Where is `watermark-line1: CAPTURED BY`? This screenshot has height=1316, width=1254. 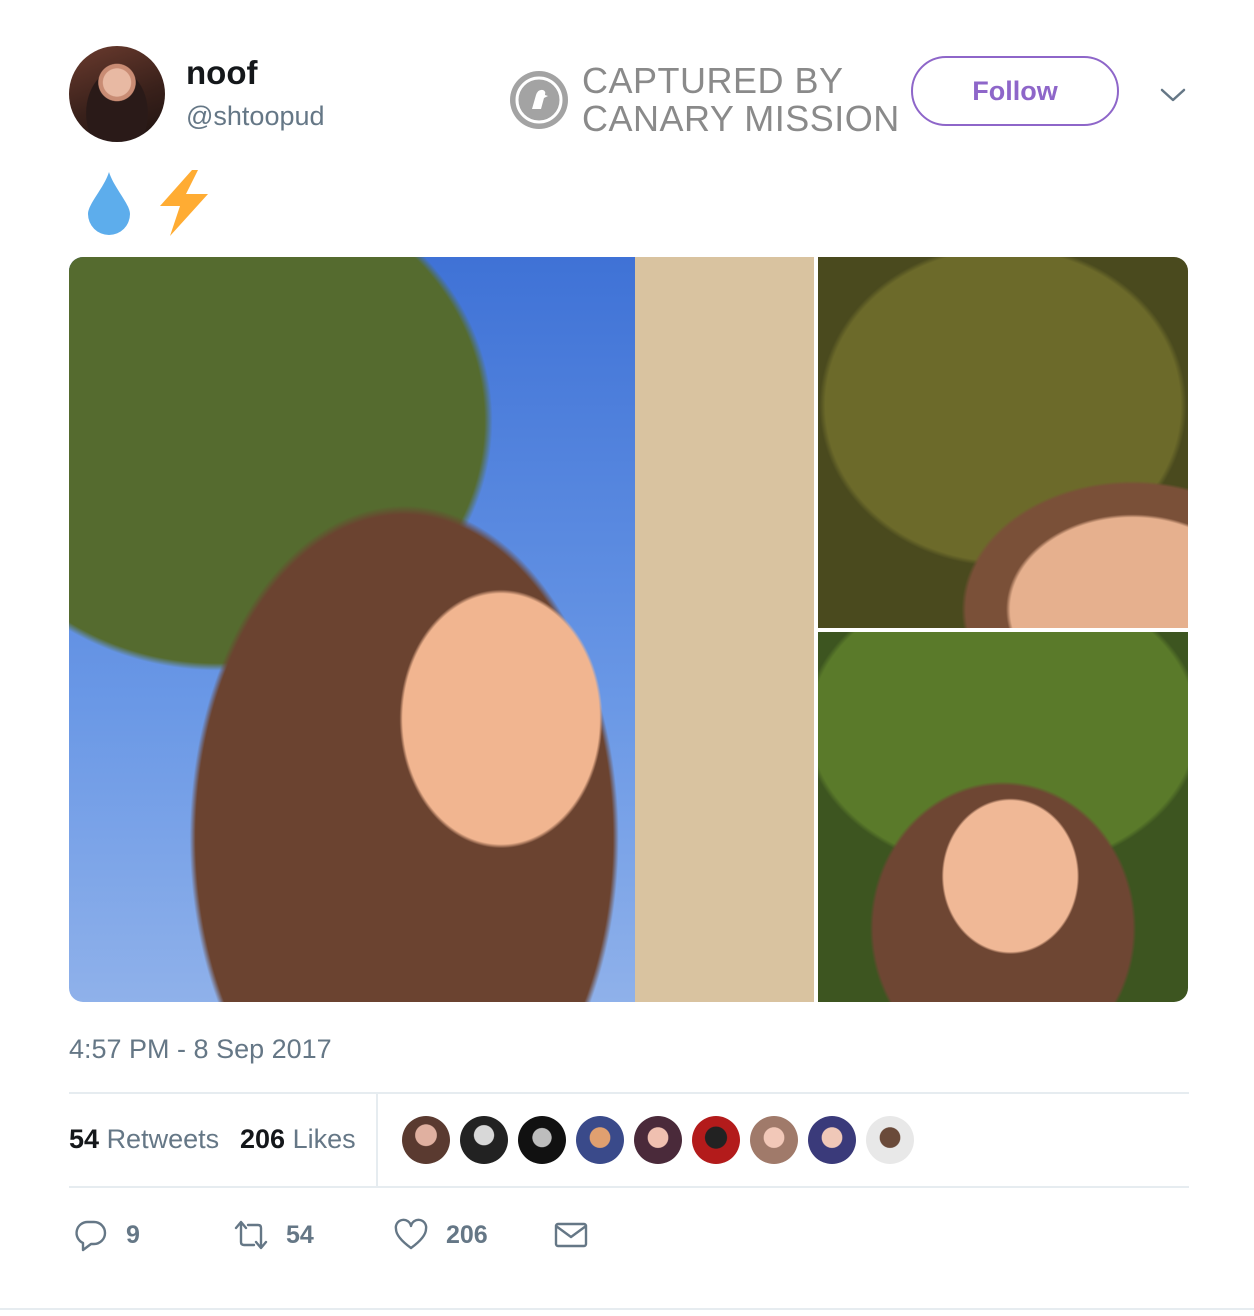
watermark-line1: CAPTURED BY is located at coordinates (713, 80).